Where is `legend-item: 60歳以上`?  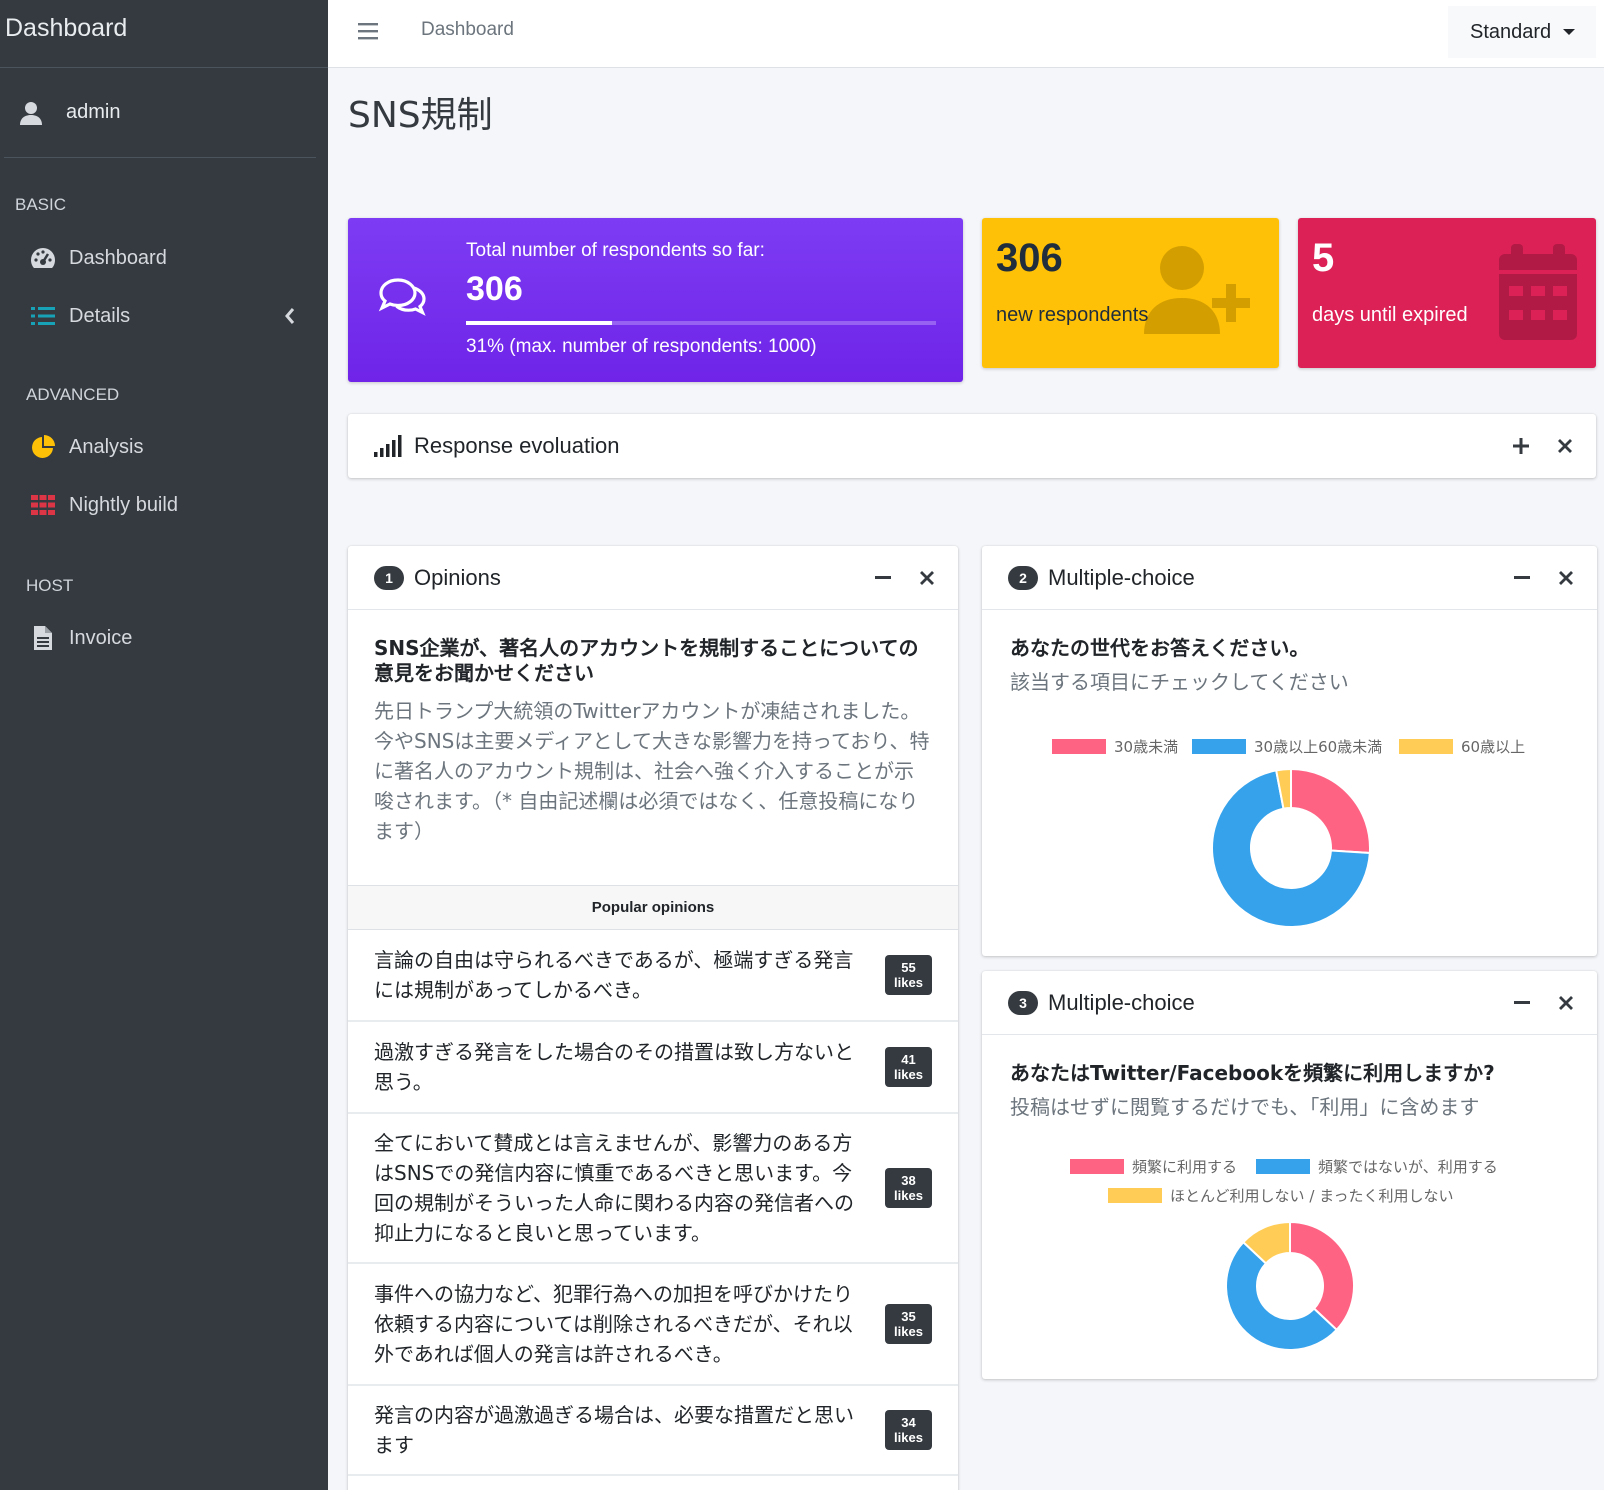
legend-item: 60歳以上 is located at coordinates (1462, 746).